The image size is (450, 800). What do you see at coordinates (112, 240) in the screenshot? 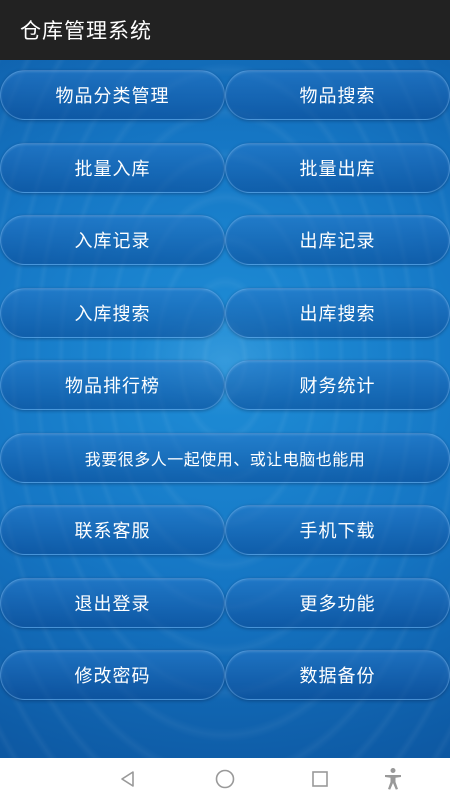
I see `inbound-records-button: 入库记录` at bounding box center [112, 240].